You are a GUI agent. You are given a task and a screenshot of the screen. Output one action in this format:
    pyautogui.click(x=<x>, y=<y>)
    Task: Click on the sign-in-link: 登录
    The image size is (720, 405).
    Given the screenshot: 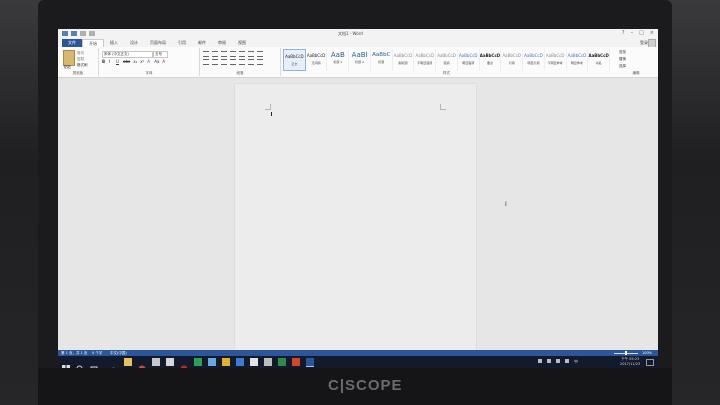 What is the action you would take?
    pyautogui.click(x=644, y=43)
    